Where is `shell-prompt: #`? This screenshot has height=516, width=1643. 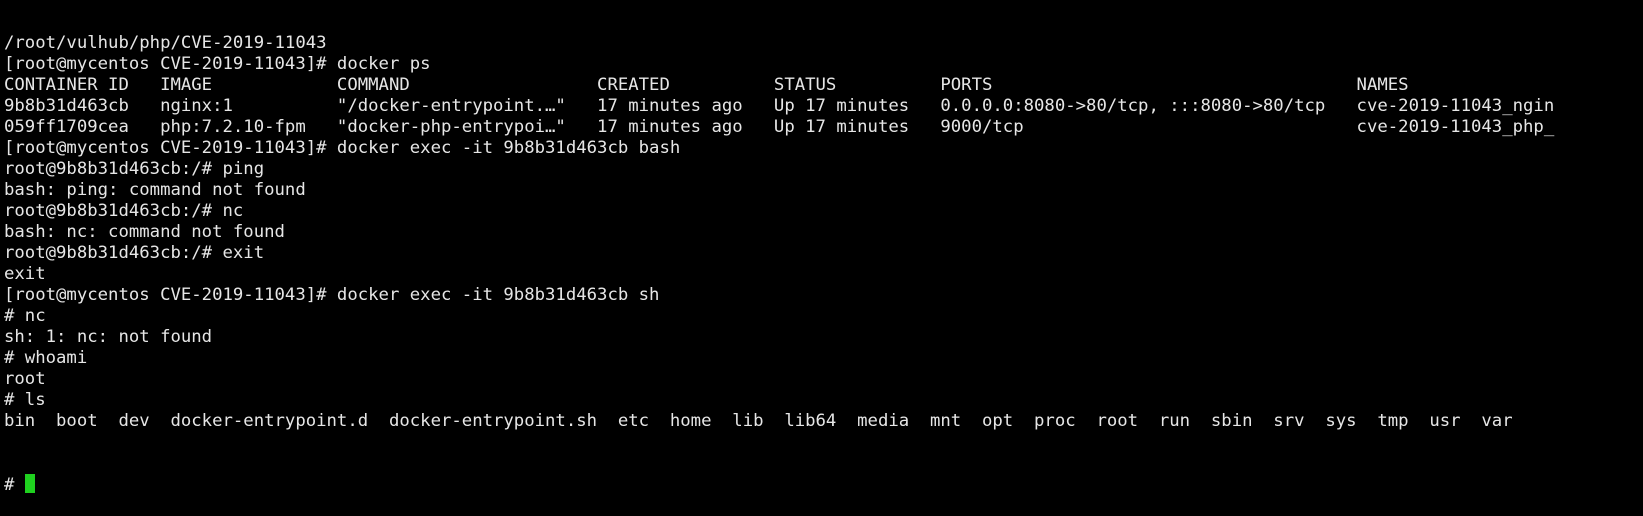 shell-prompt: # is located at coordinates (14, 485).